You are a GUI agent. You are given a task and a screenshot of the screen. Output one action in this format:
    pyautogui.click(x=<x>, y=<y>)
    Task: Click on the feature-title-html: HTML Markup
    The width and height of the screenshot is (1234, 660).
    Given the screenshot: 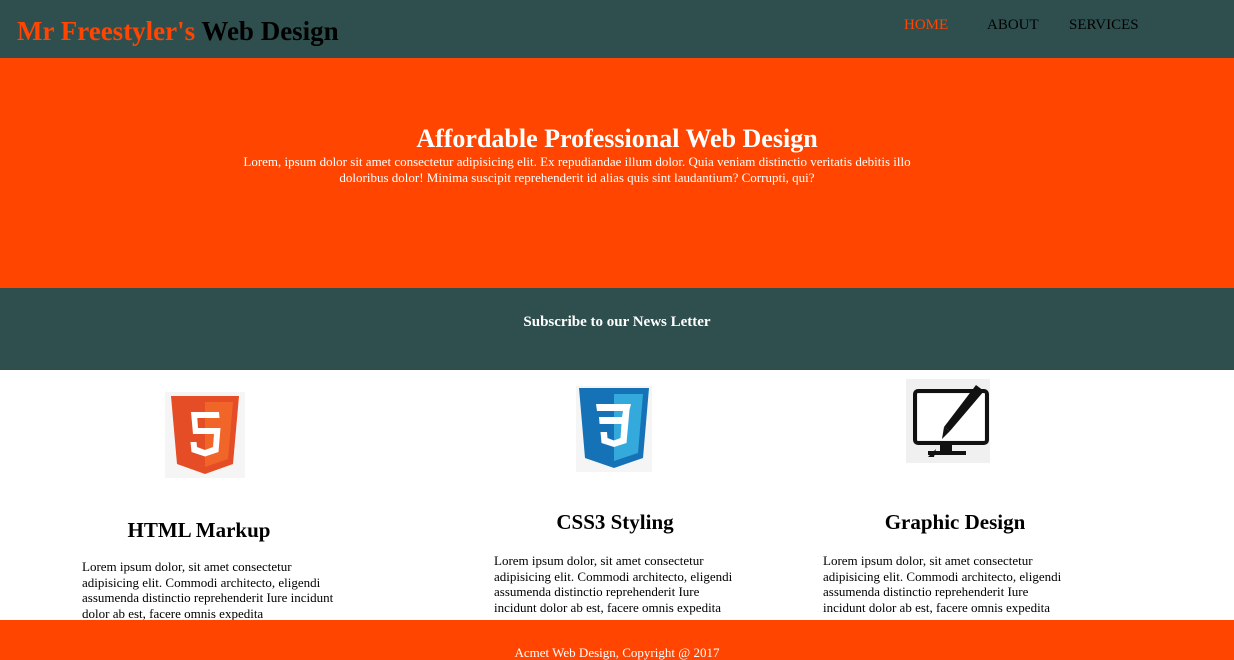 What is the action you would take?
    pyautogui.click(x=199, y=530)
    